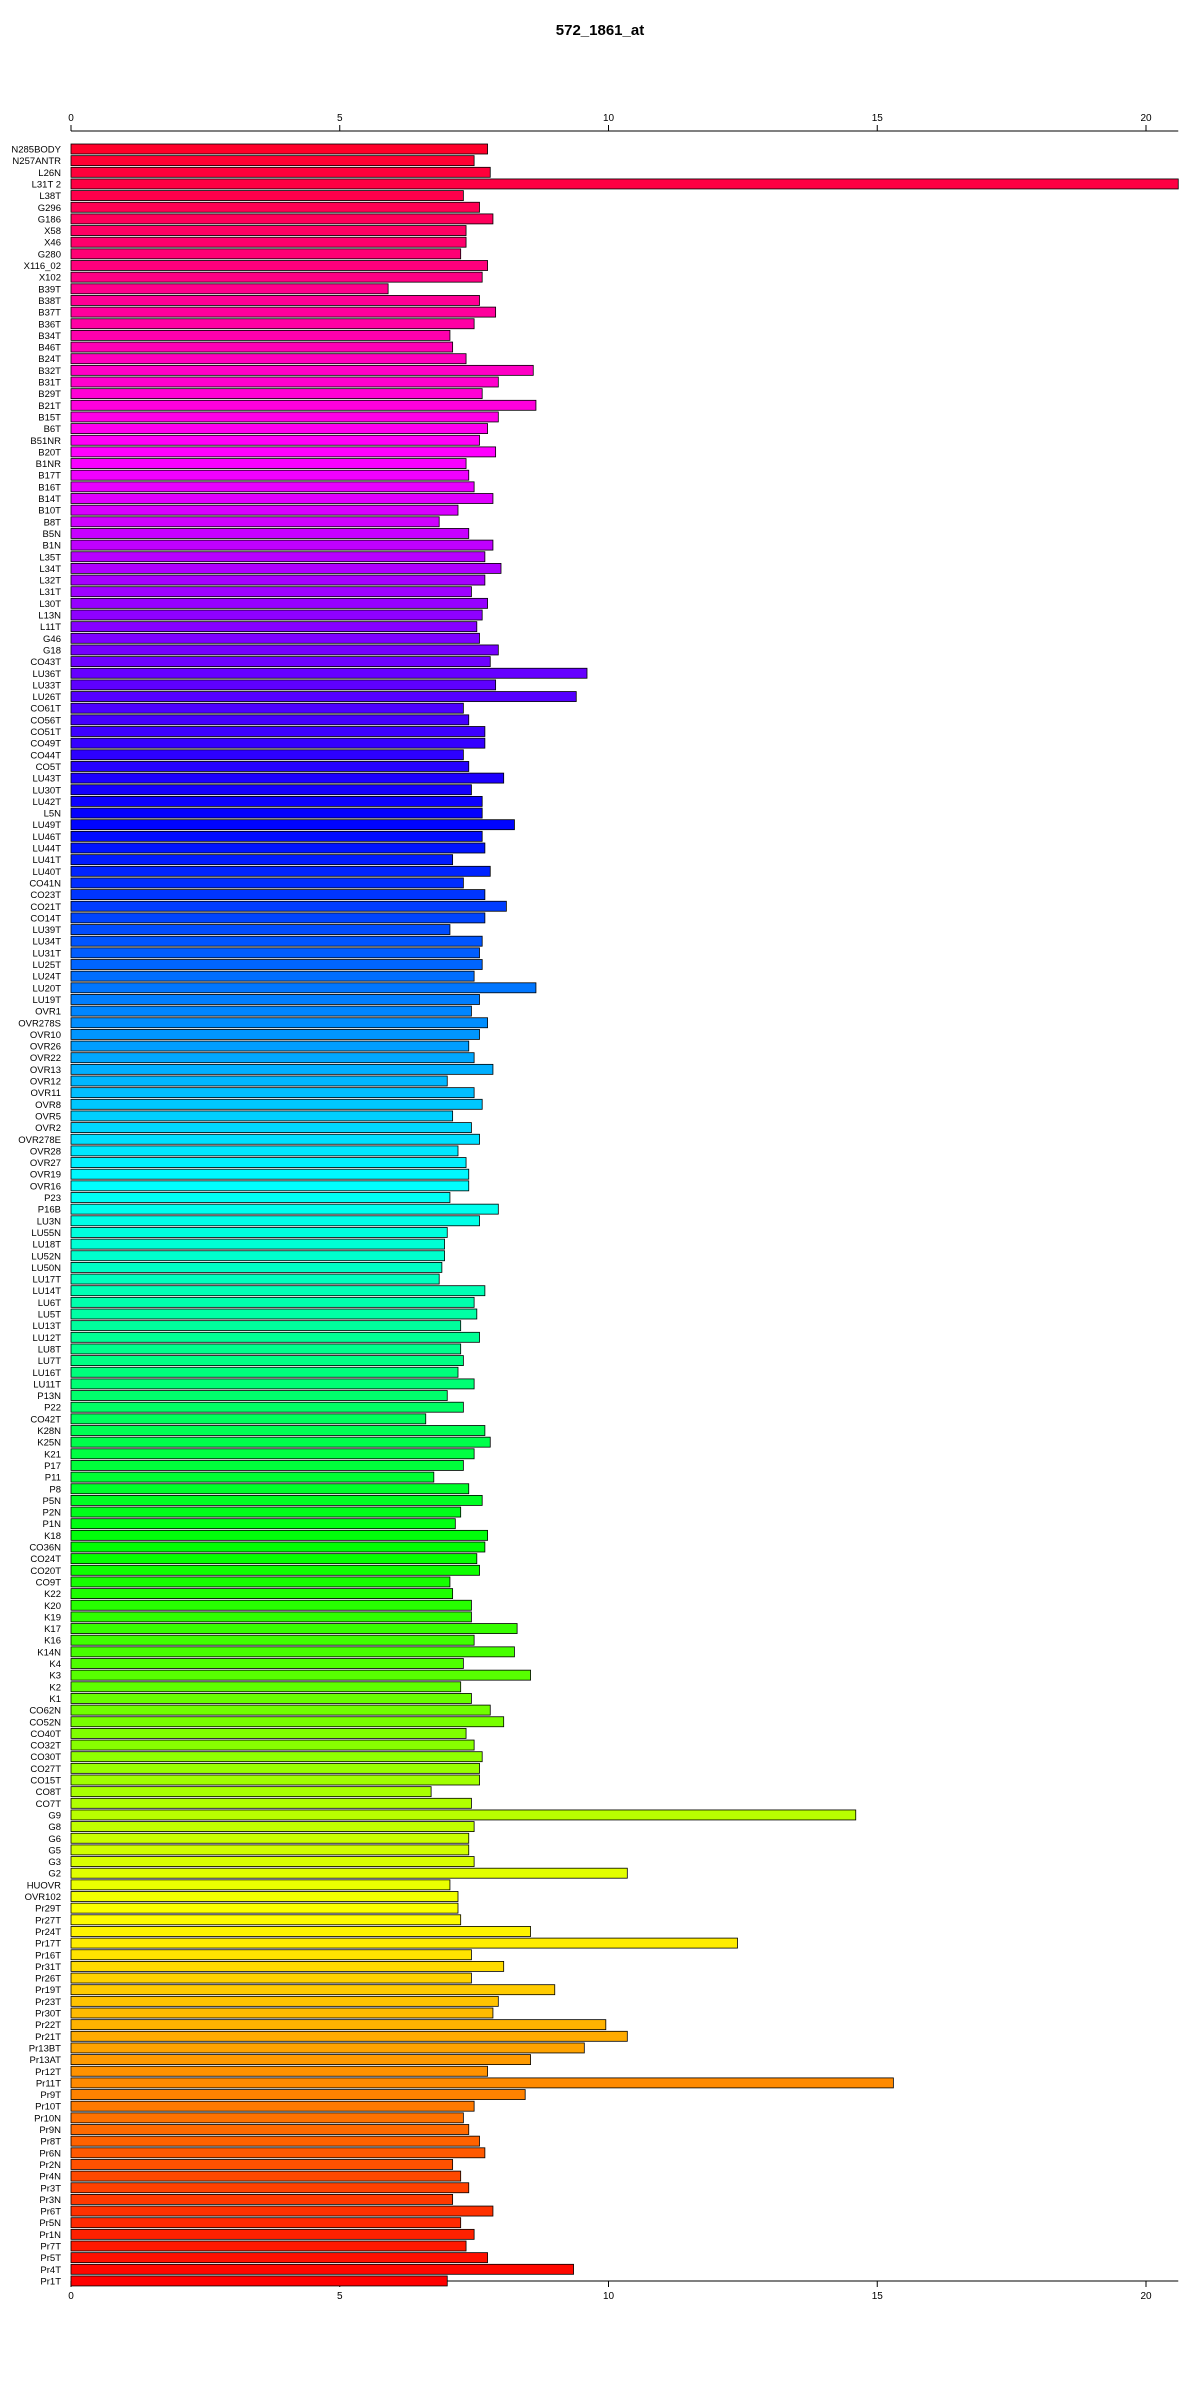  What do you see at coordinates (287, 778) in the screenshot?
I see `bar-LU43T` at bounding box center [287, 778].